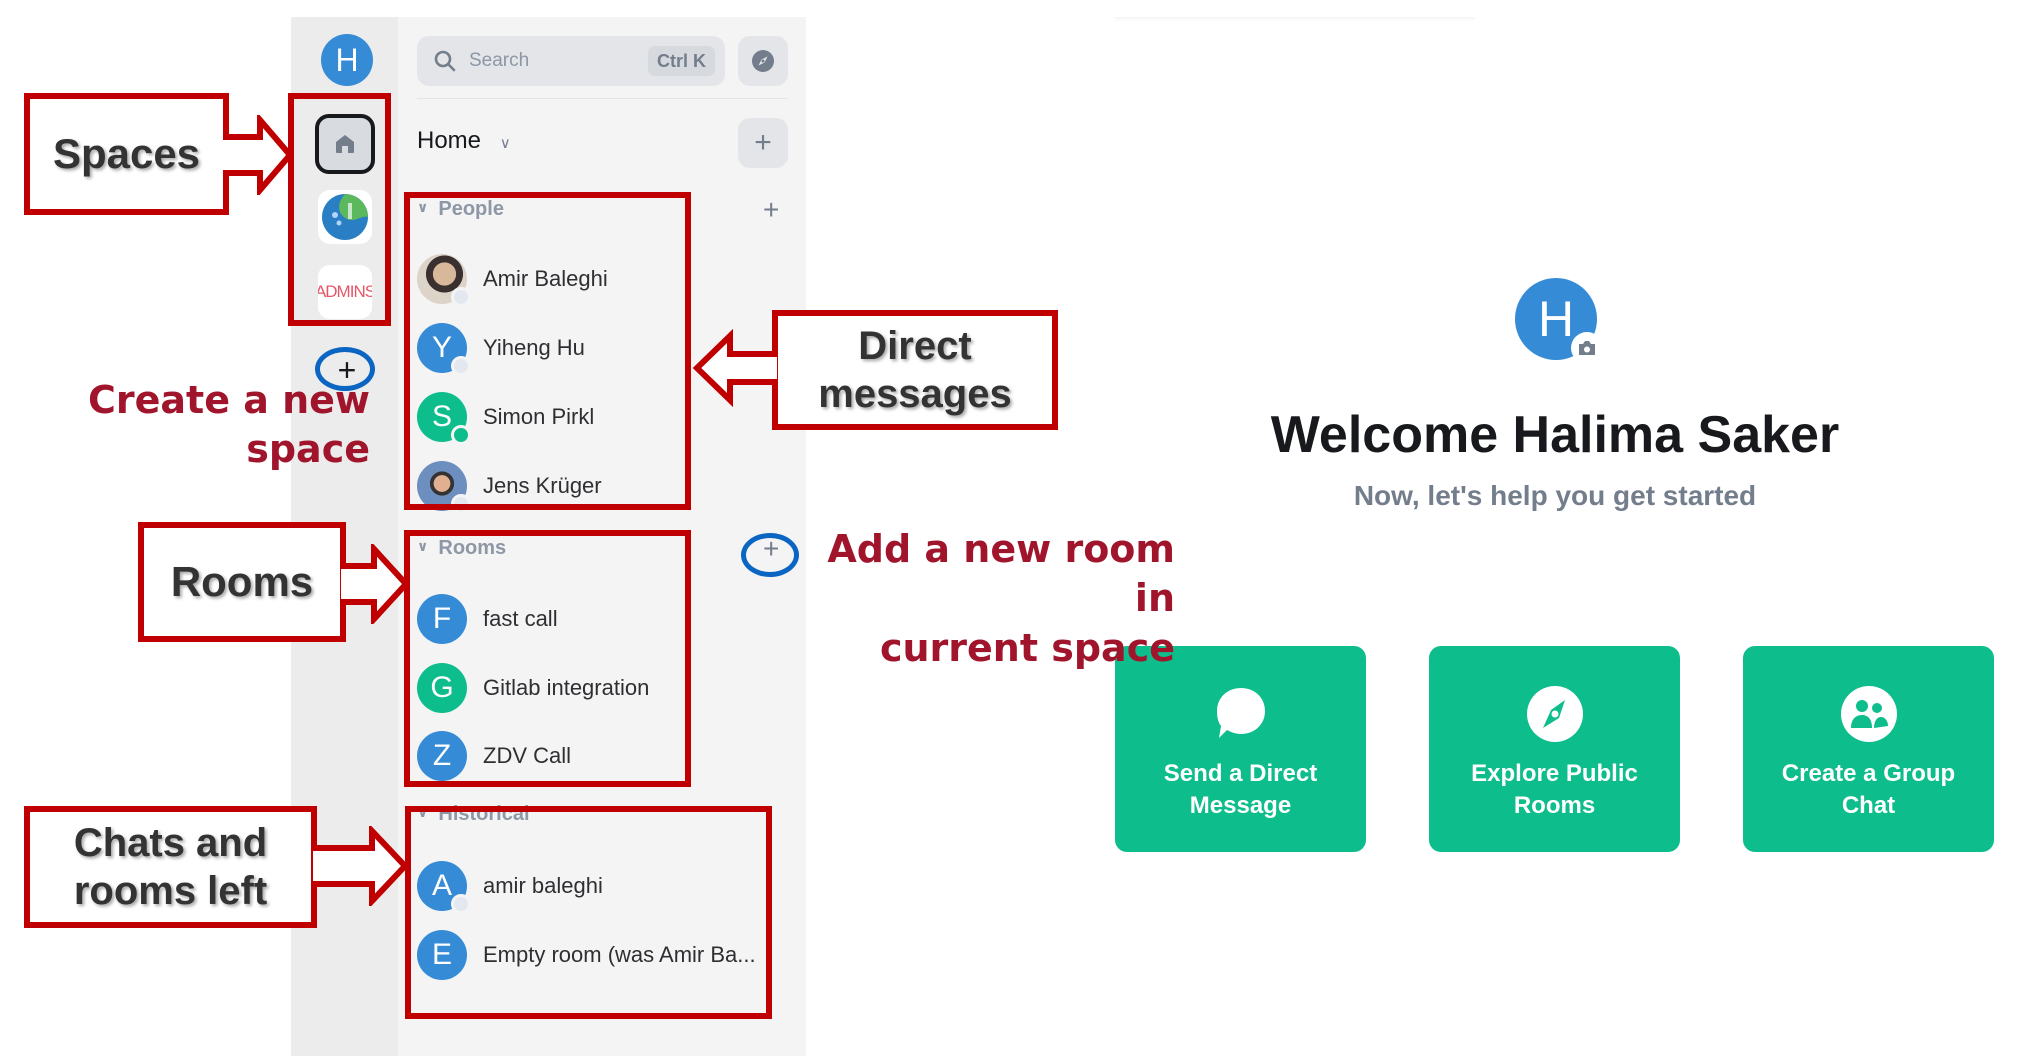  Describe the element at coordinates (375, 584) in the screenshot. I see `callout-arrow-rooms` at that location.